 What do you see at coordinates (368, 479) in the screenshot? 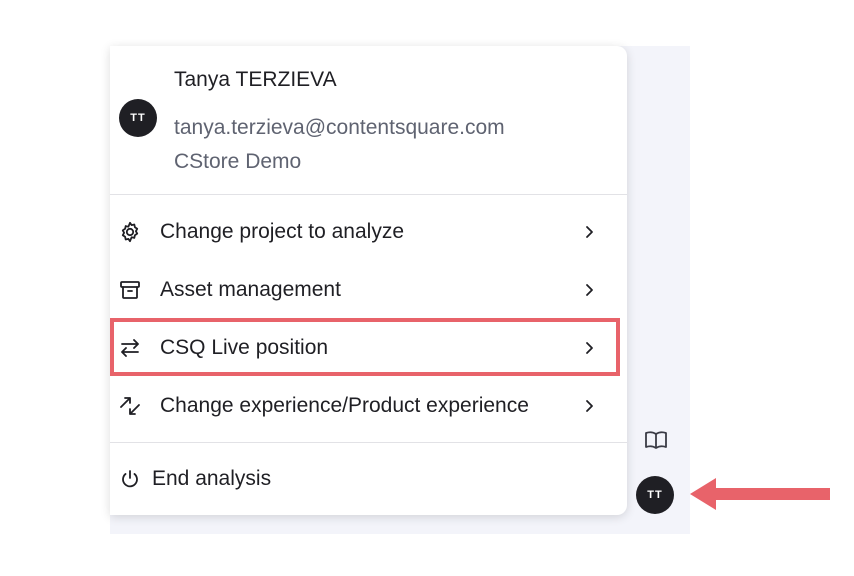
I see `menu-item-end-analysis: End analysis` at bounding box center [368, 479].